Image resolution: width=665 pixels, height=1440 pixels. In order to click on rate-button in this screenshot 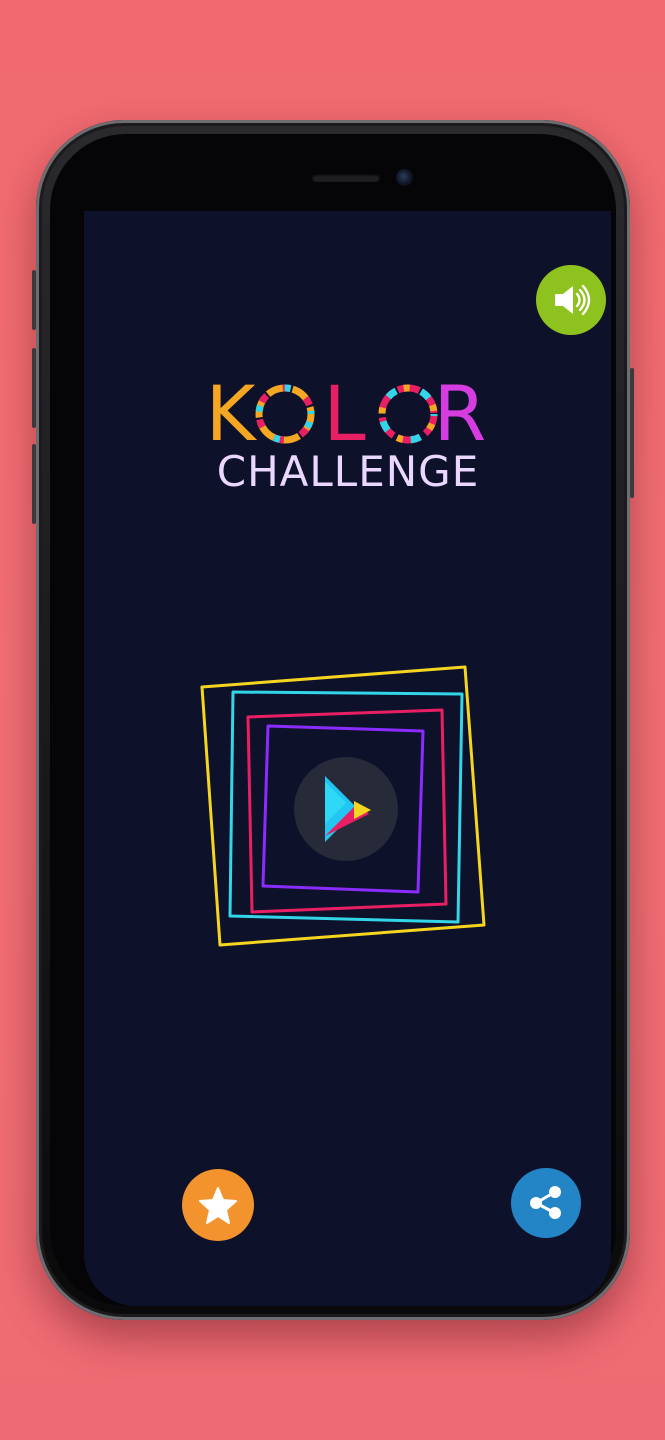, I will do `click(218, 1205)`.